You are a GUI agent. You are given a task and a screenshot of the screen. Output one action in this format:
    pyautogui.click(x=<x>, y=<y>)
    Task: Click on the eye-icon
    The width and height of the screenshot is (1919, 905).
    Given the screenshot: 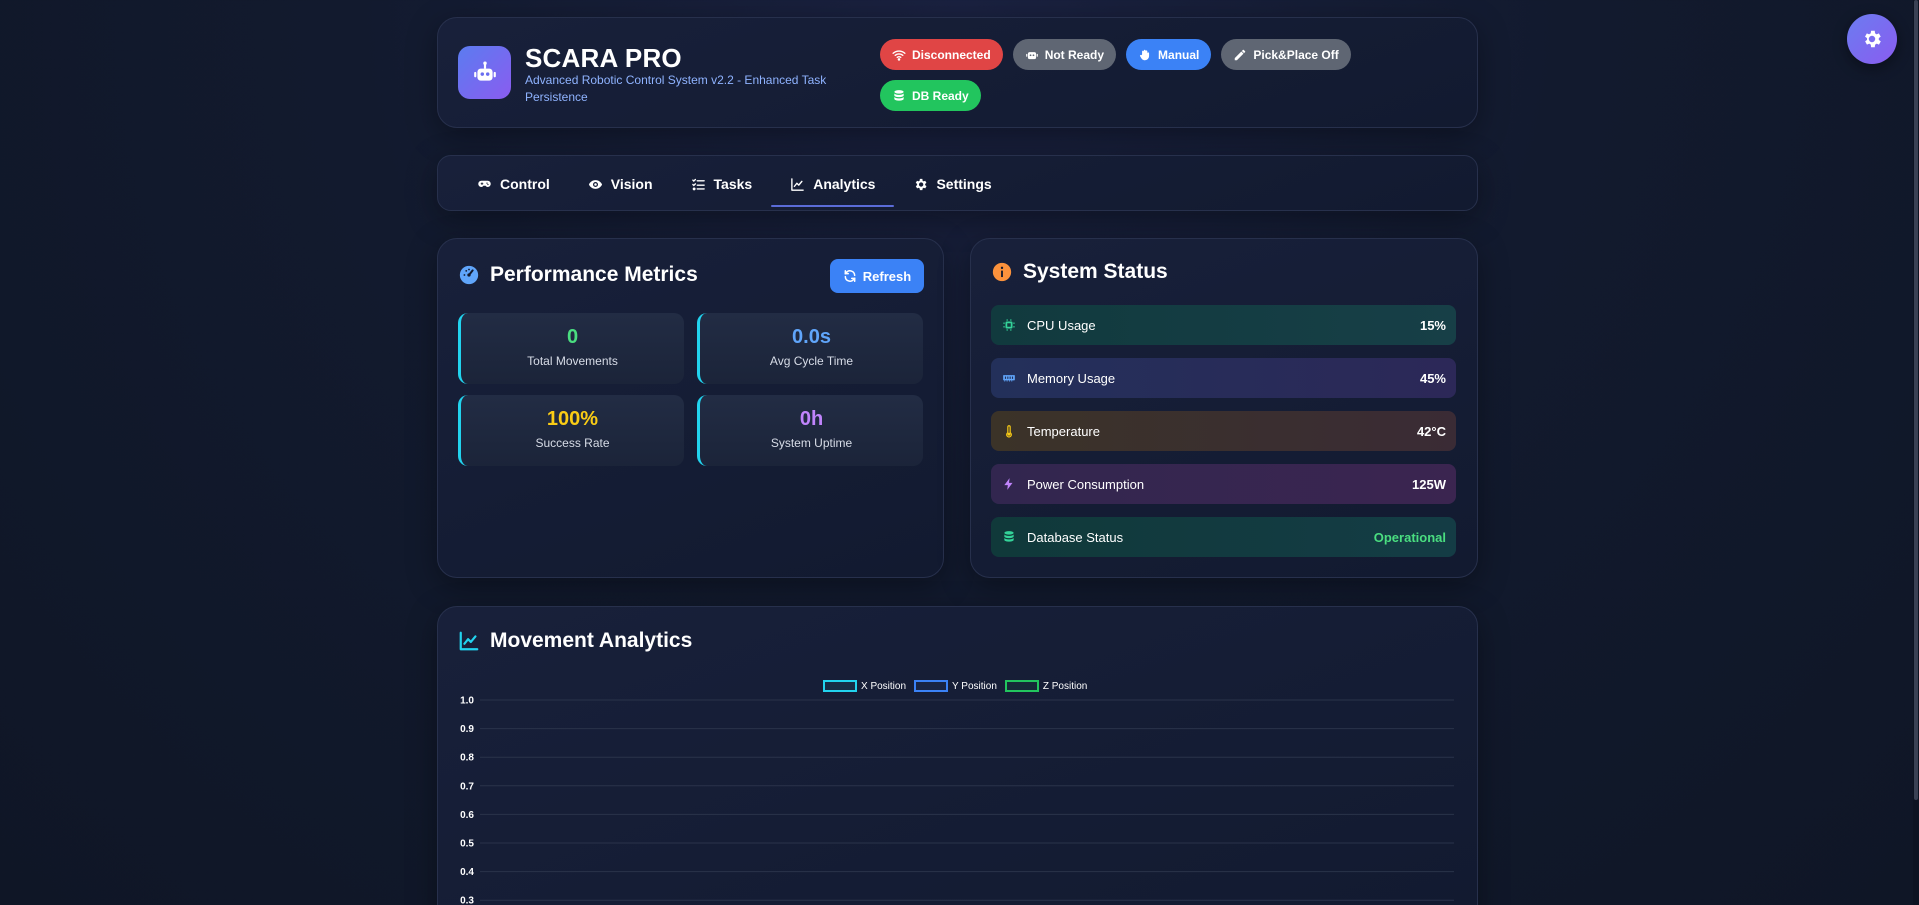 What is the action you would take?
    pyautogui.click(x=595, y=184)
    